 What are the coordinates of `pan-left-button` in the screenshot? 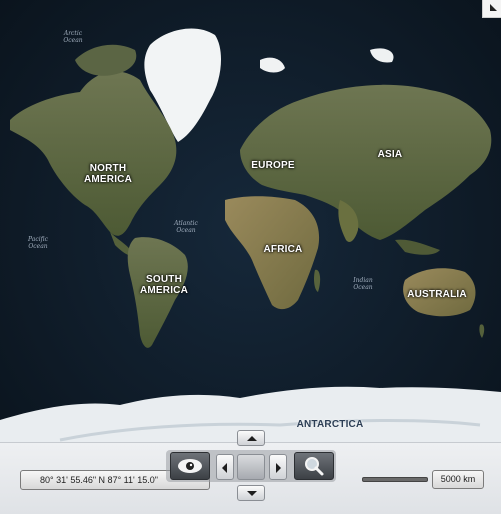 It's located at (225, 467).